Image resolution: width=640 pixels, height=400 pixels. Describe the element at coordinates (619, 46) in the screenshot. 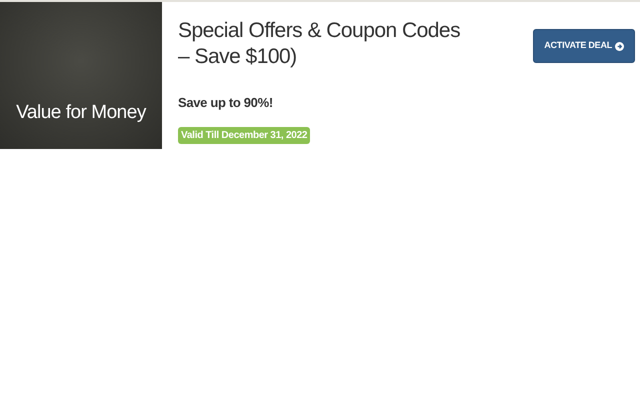

I see `arrow-circle-icon` at that location.